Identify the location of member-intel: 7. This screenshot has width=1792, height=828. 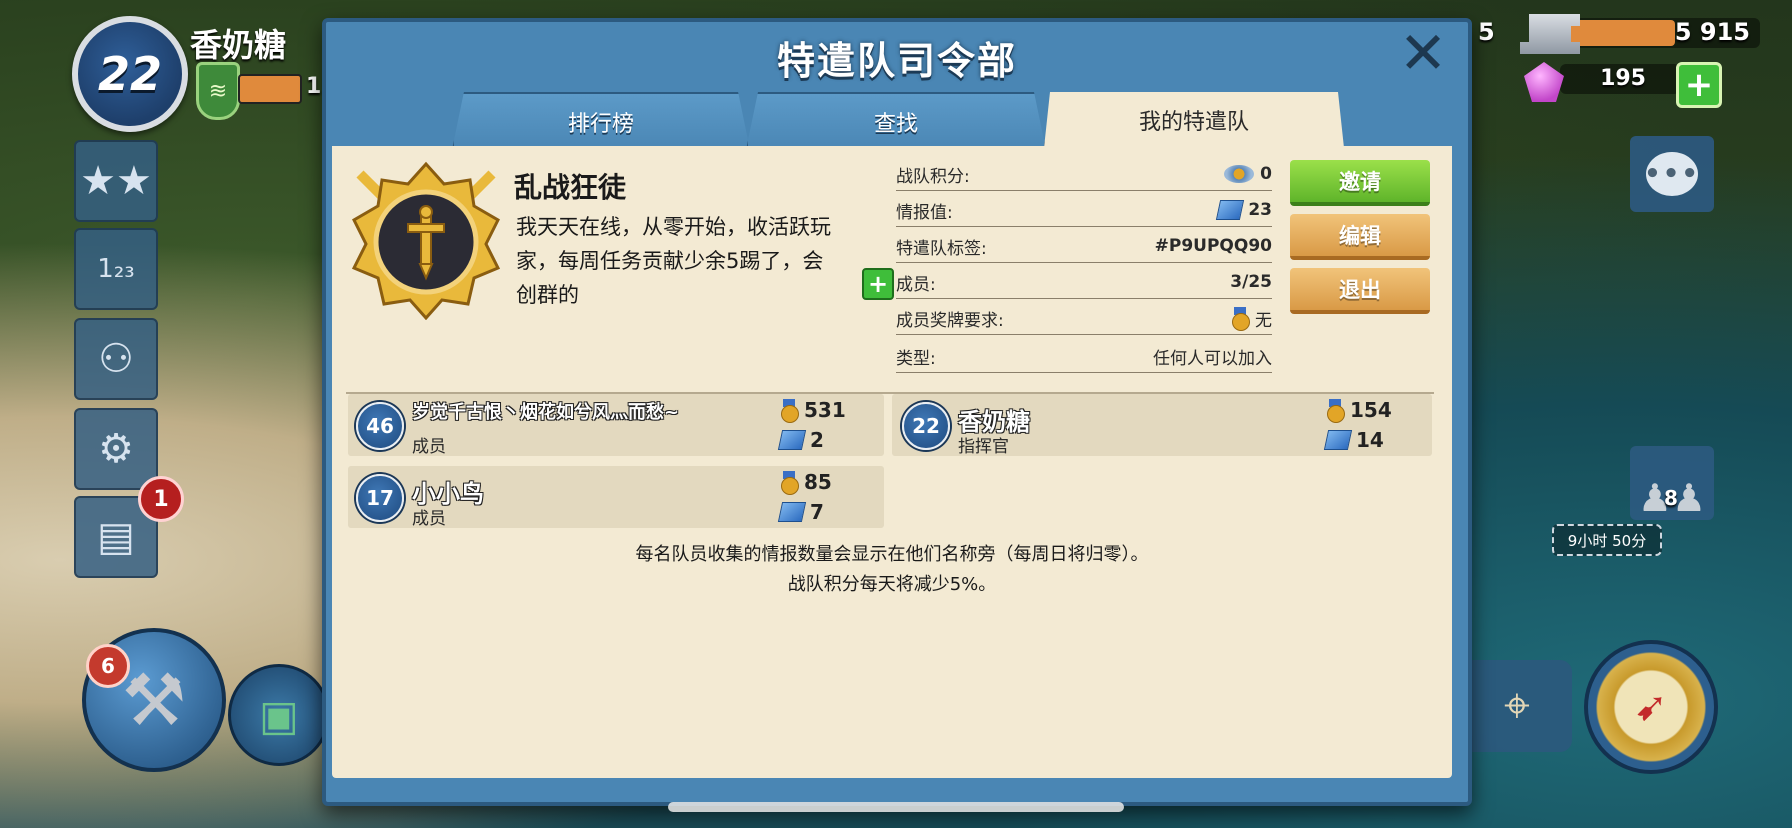
(800, 512).